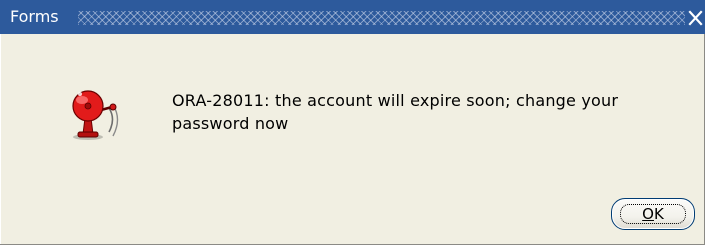 This screenshot has width=705, height=245. What do you see at coordinates (93, 112) in the screenshot?
I see `alarm-bell-icon` at bounding box center [93, 112].